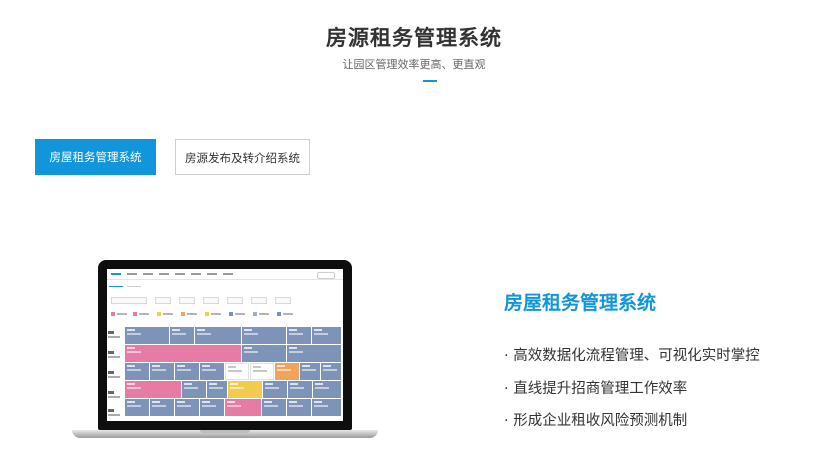  I want to click on laptop-base-notch, so click(225, 431).